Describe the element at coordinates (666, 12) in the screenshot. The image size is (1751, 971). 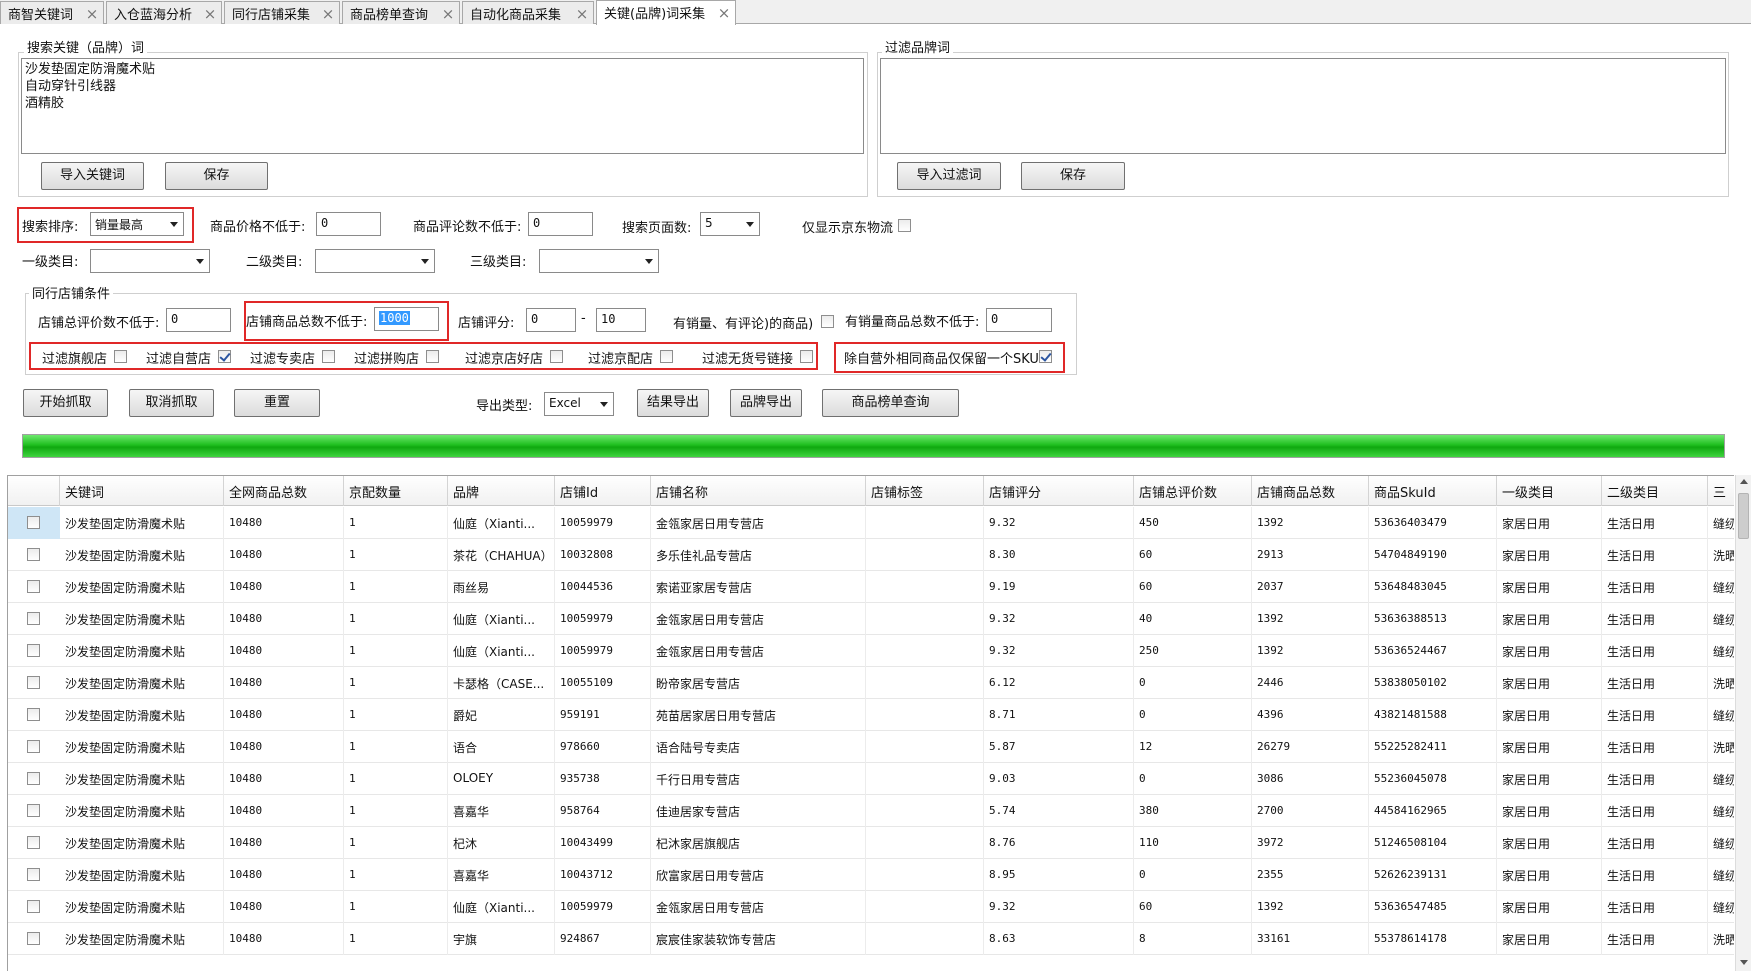
I see `tab-keyword-brand-collect: 关键(品牌)词采集 ×` at that location.